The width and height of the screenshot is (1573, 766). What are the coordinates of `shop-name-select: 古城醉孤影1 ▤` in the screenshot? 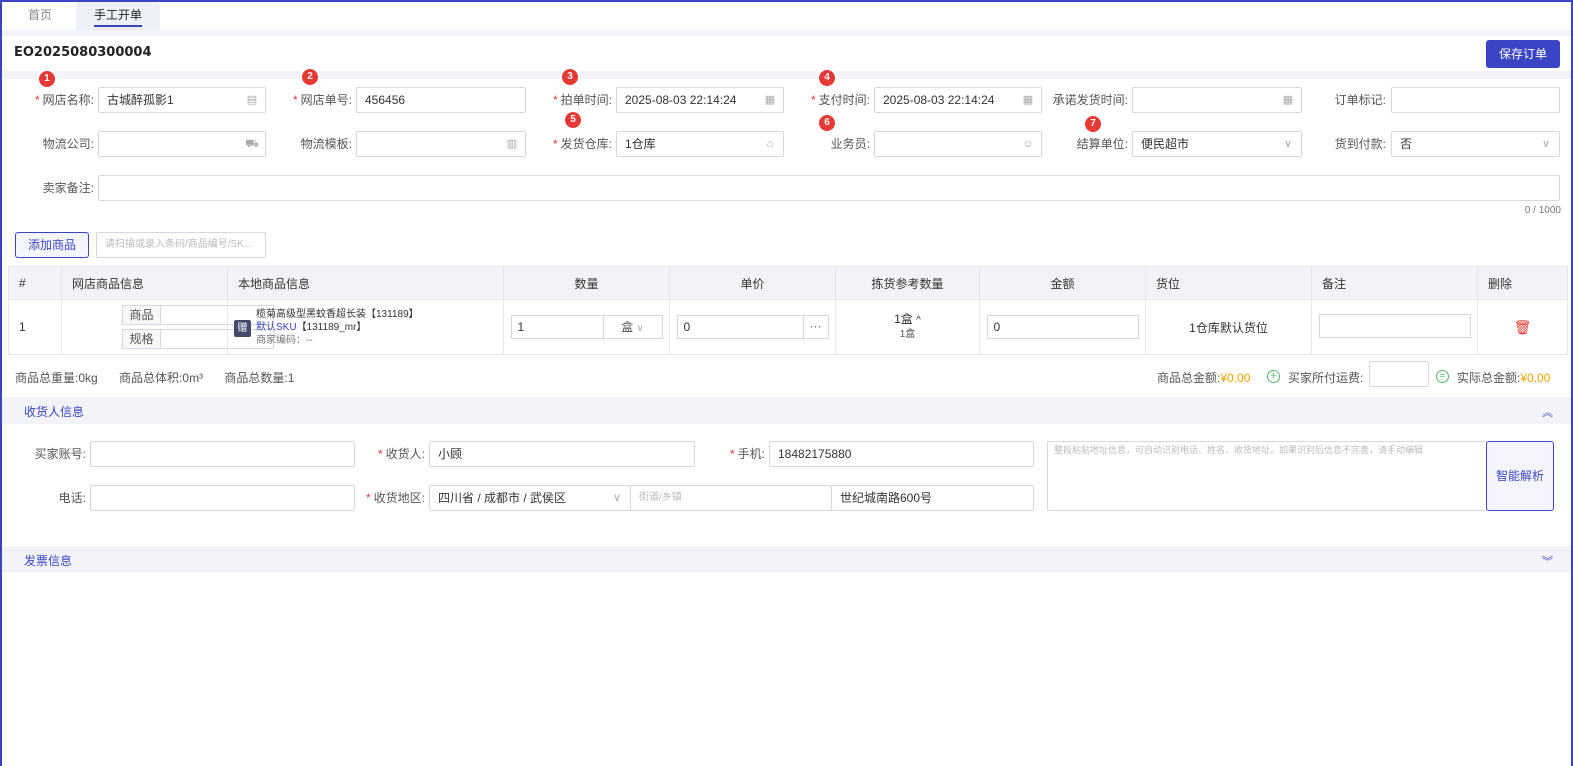 It's located at (182, 100).